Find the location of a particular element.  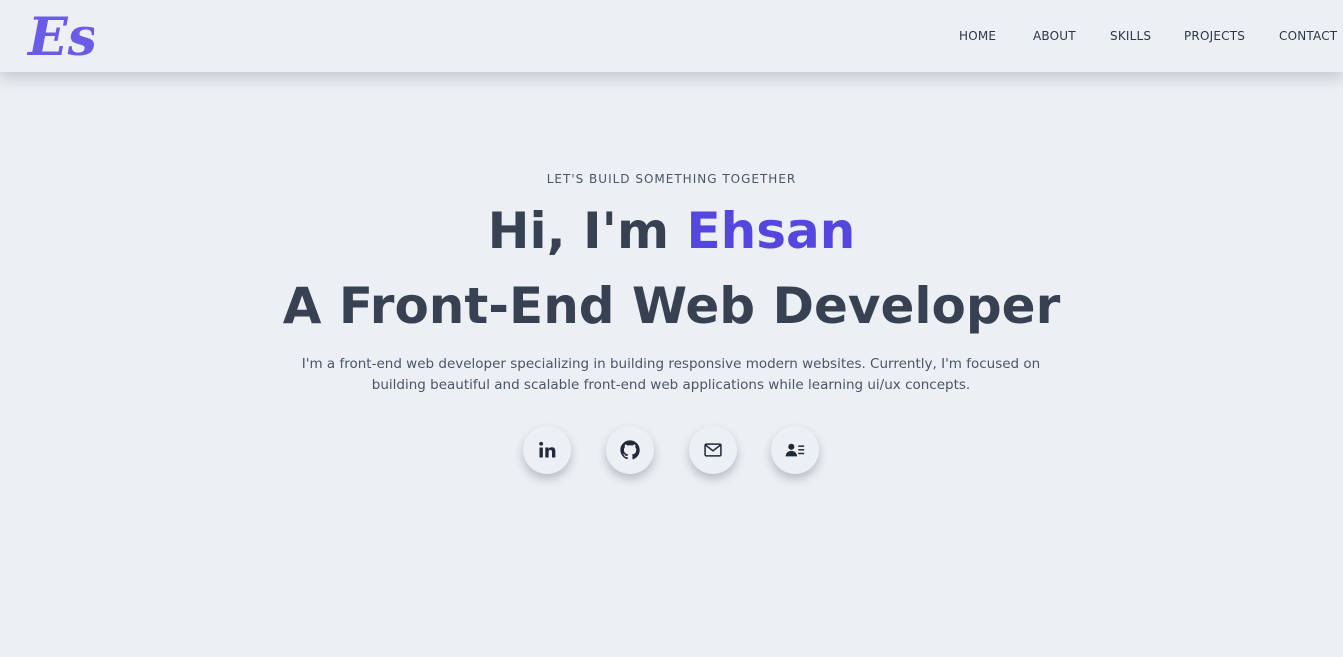

hero-greeting: Hi, I'm is located at coordinates (587, 231).